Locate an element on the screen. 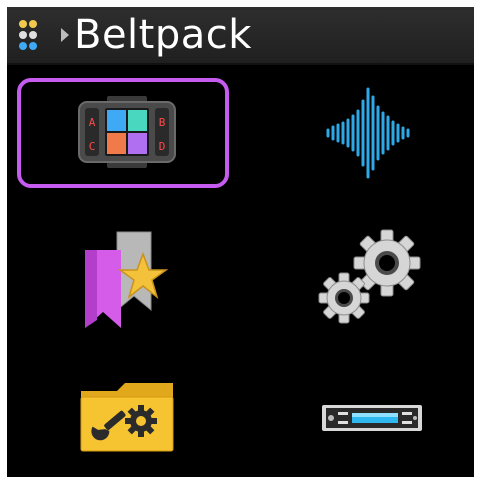  key-a-label: A is located at coordinates (92, 122).